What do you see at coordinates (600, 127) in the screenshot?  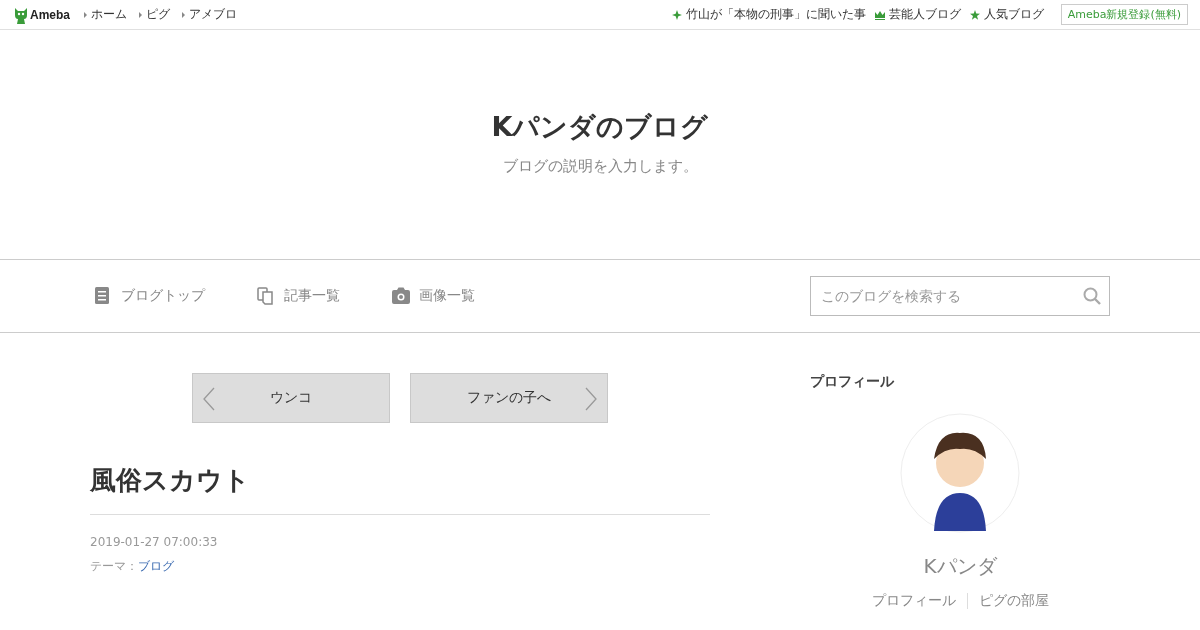 I see `blog-title: Kパンダのブログ` at bounding box center [600, 127].